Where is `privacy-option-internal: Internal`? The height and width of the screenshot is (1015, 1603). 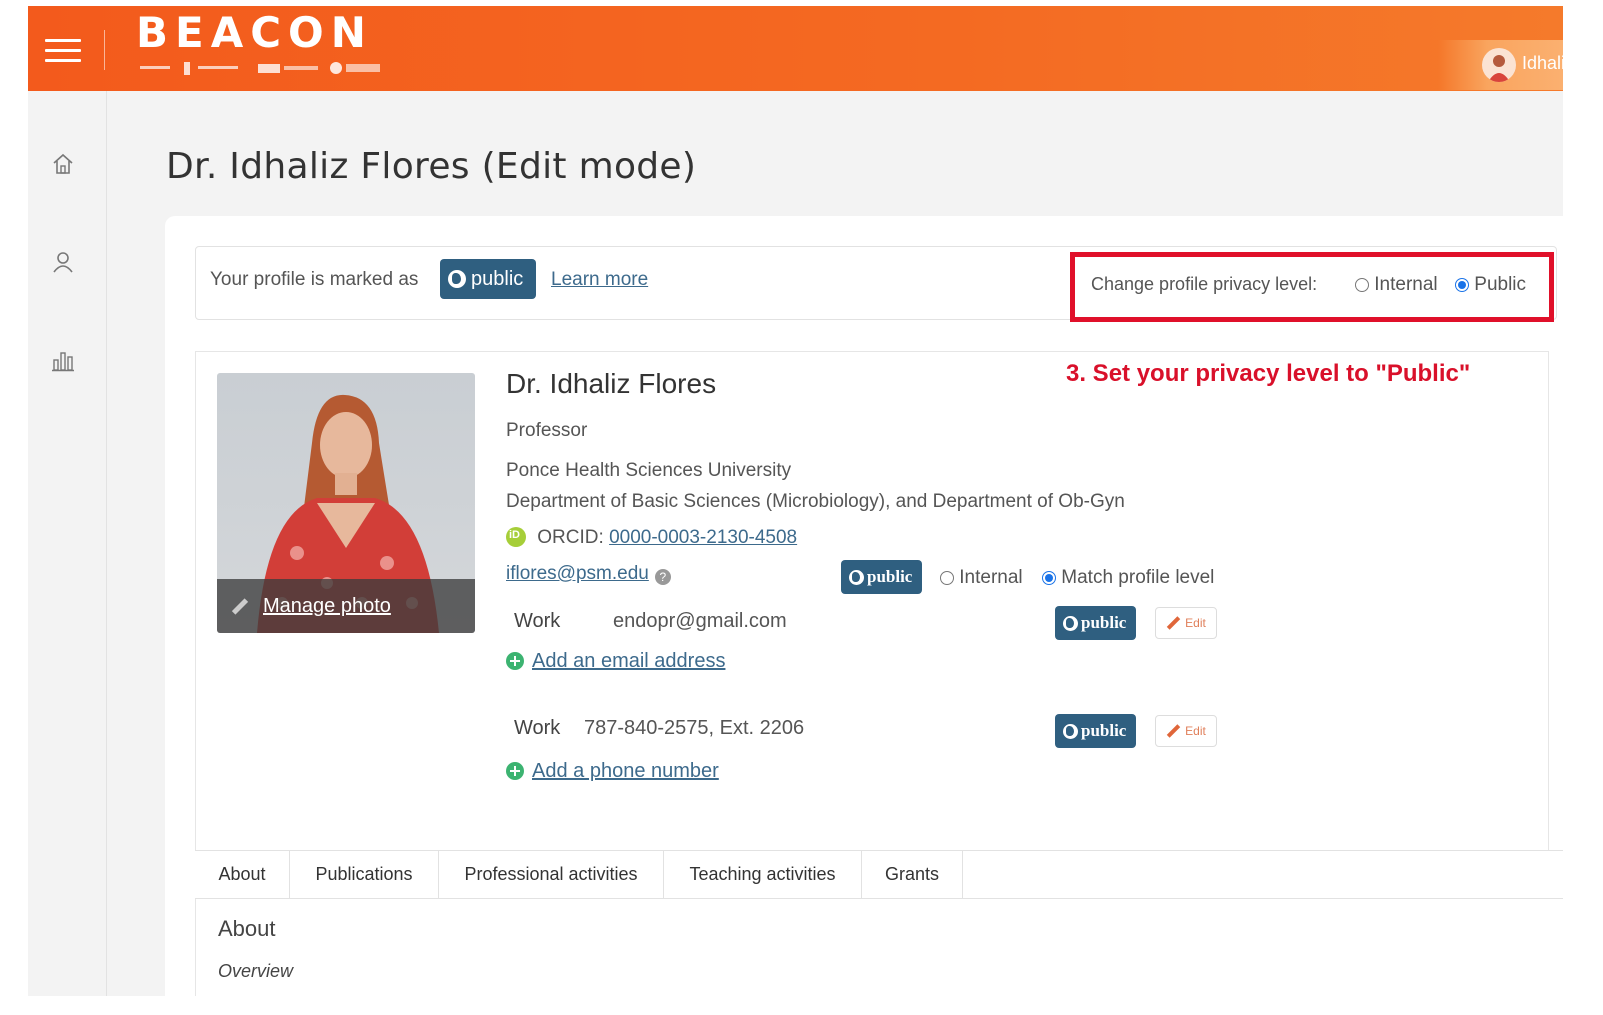 privacy-option-internal: Internal is located at coordinates (1396, 285).